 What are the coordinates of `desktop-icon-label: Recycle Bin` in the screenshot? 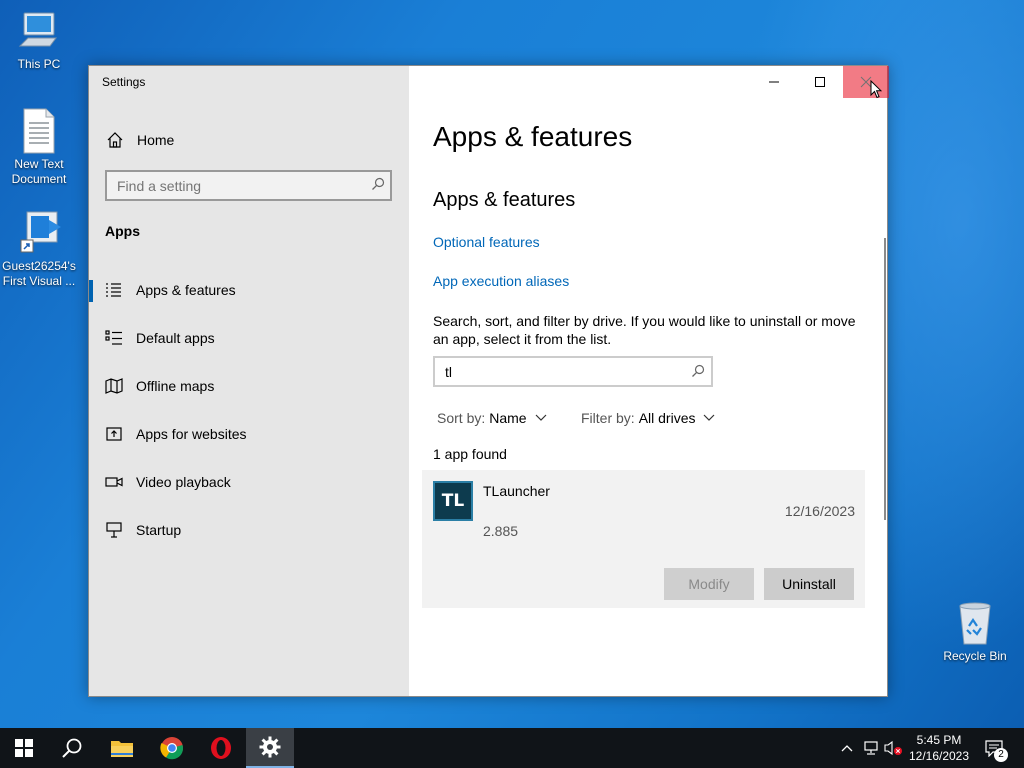 It's located at (975, 656).